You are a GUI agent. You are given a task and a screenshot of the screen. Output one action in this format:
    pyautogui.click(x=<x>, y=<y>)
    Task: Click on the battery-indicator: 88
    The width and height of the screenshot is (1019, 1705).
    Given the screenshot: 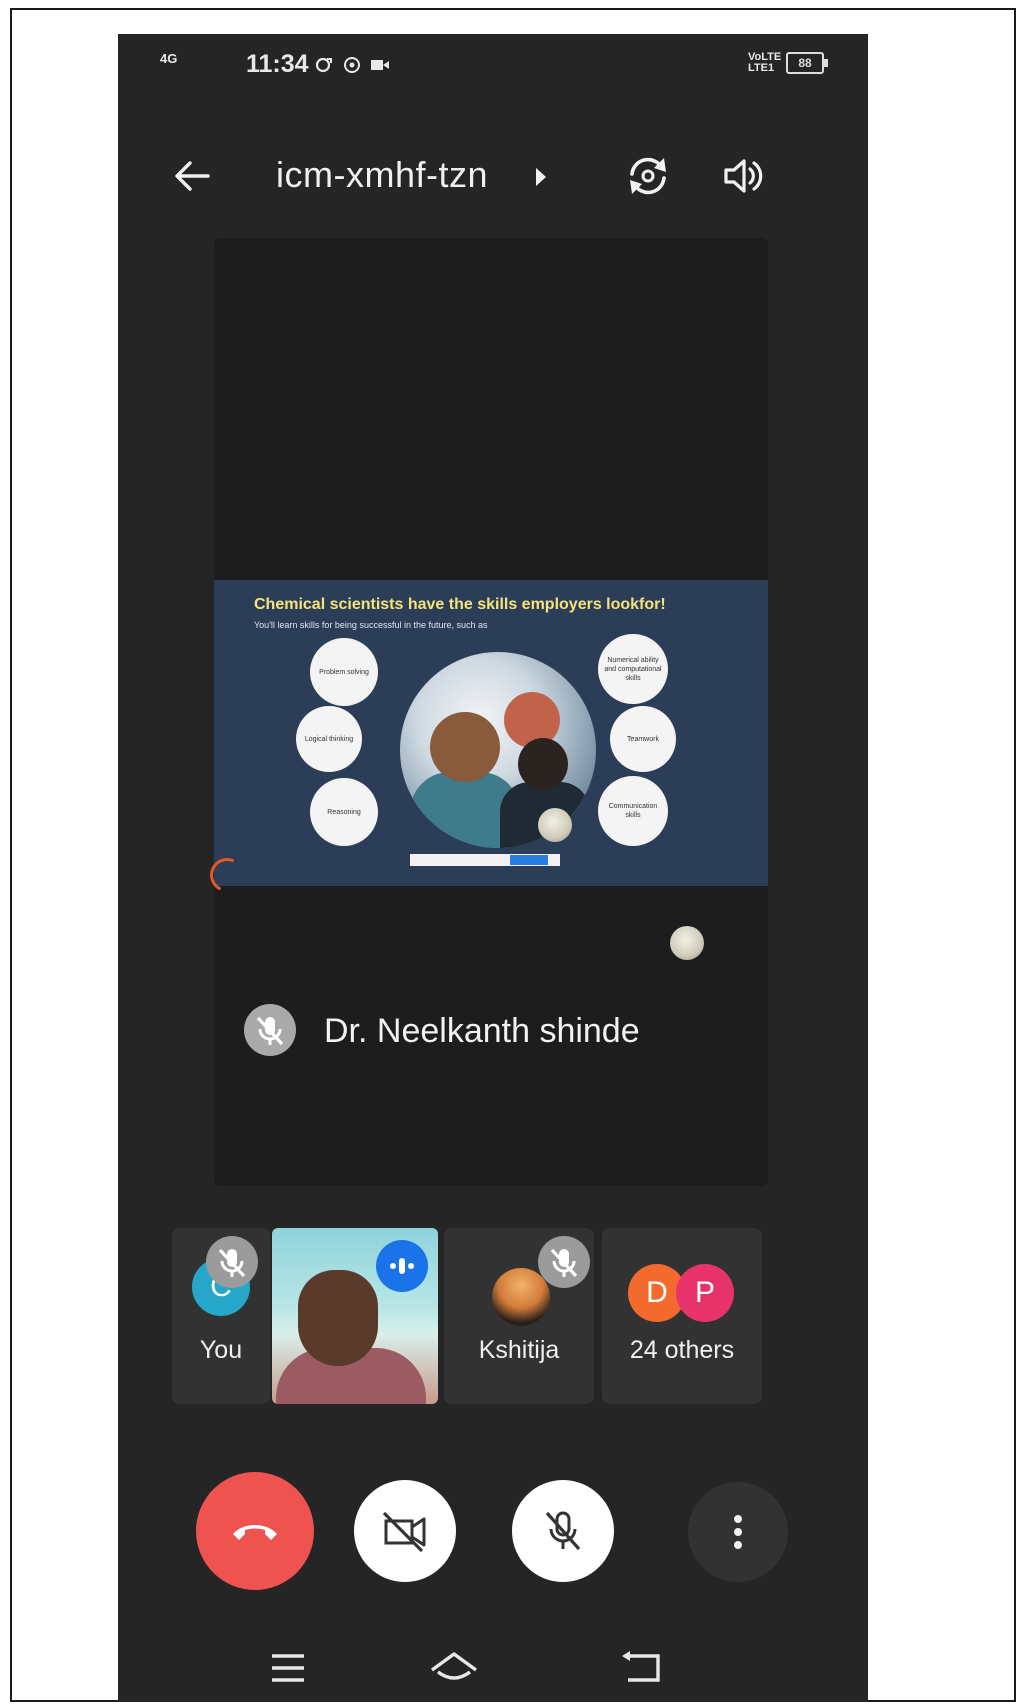 What is the action you would take?
    pyautogui.click(x=807, y=63)
    